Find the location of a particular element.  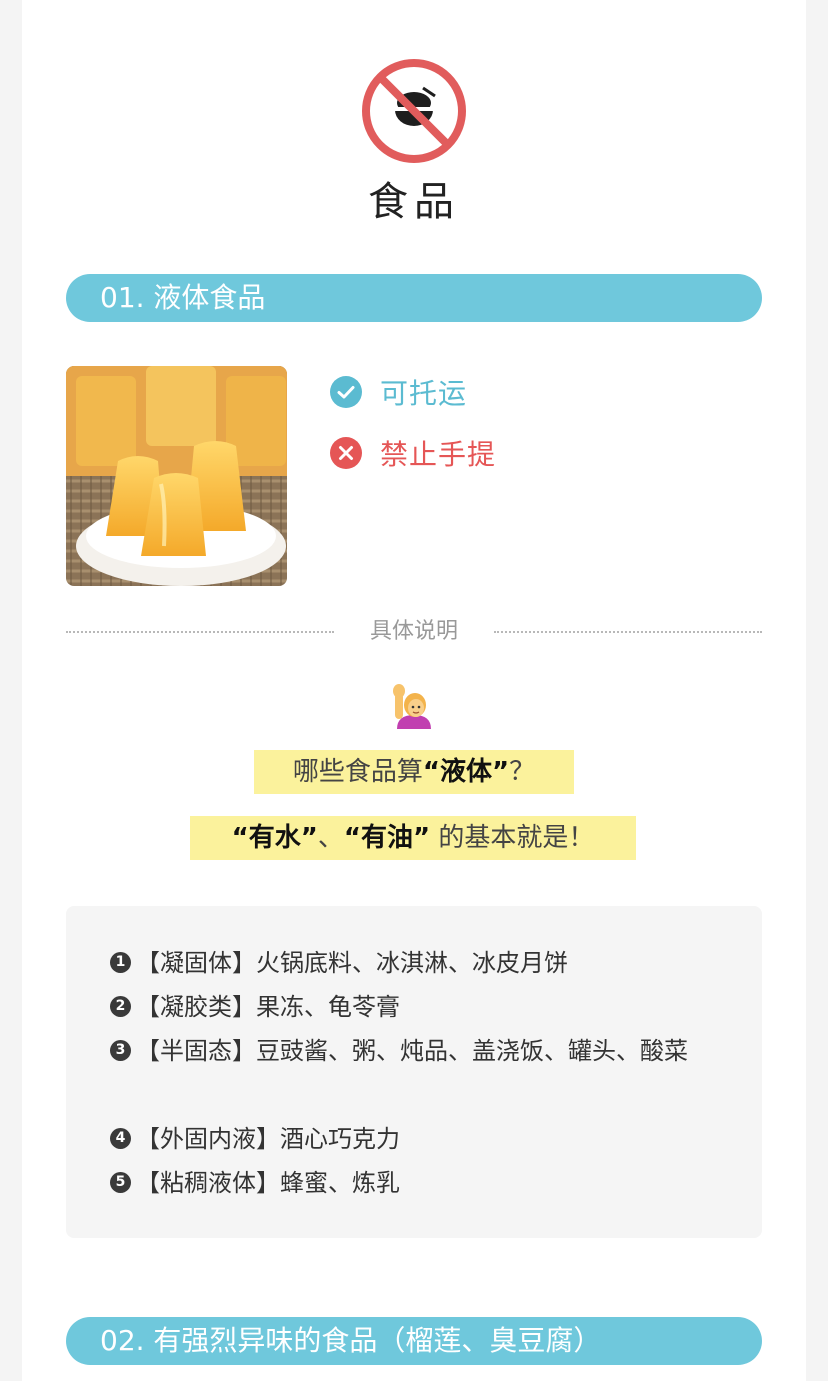

answer-highlight: “有水”、“有油” 的基本就是！ is located at coordinates (413, 838).